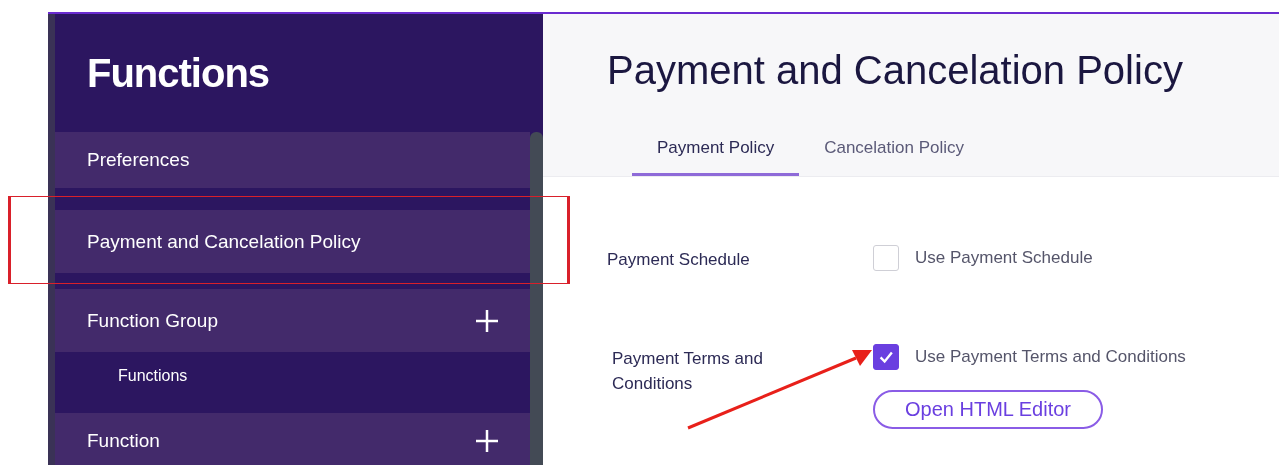 Image resolution: width=1279 pixels, height=465 pixels. Describe the element at coordinates (178, 73) in the screenshot. I see `sidebar-title: Functions` at that location.